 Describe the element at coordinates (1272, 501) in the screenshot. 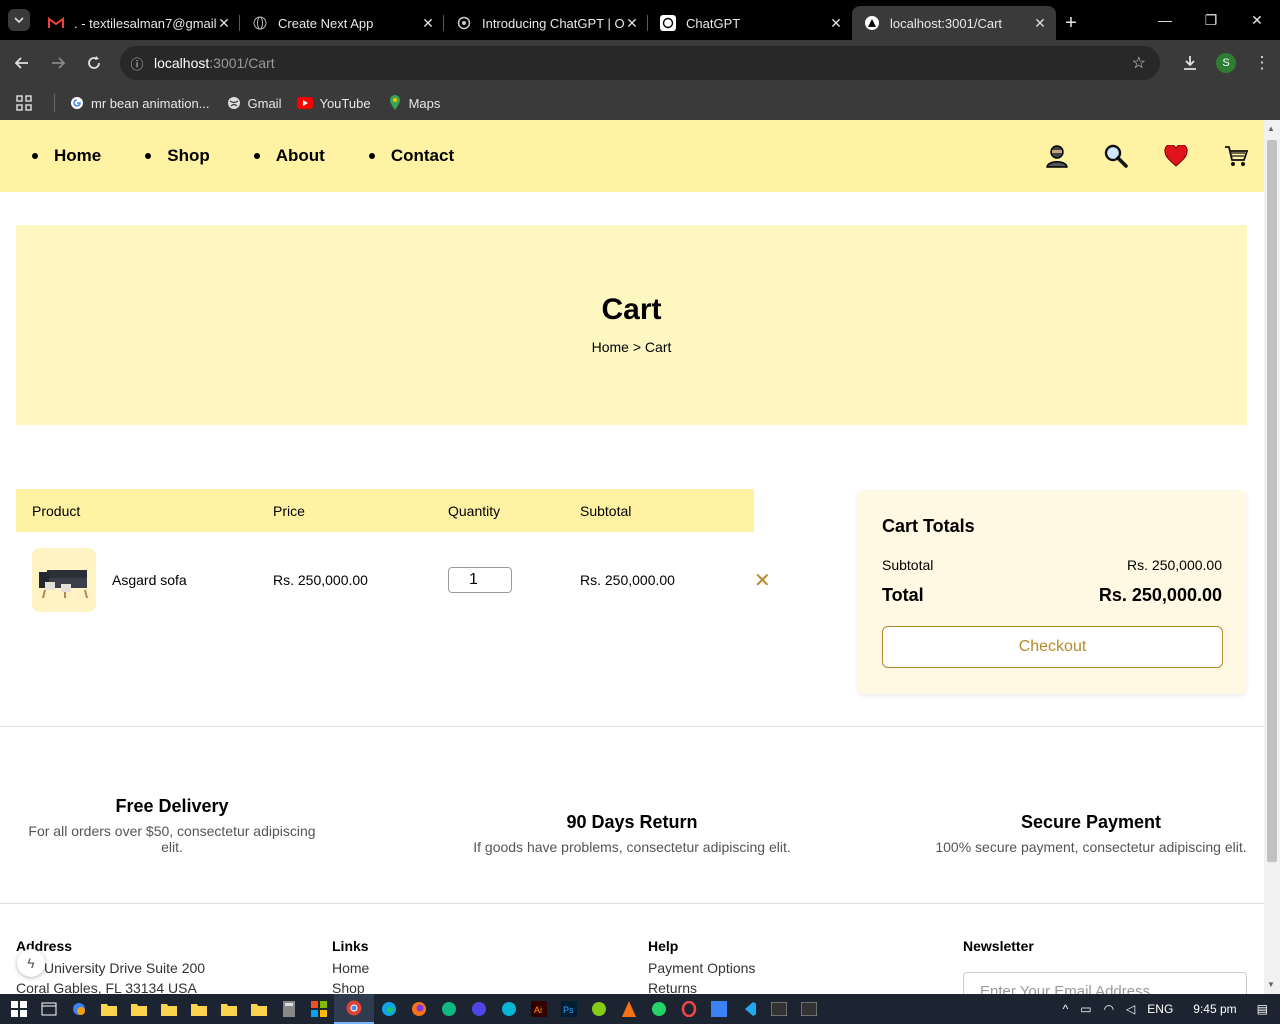

I see `scrollbar-thumb` at that location.